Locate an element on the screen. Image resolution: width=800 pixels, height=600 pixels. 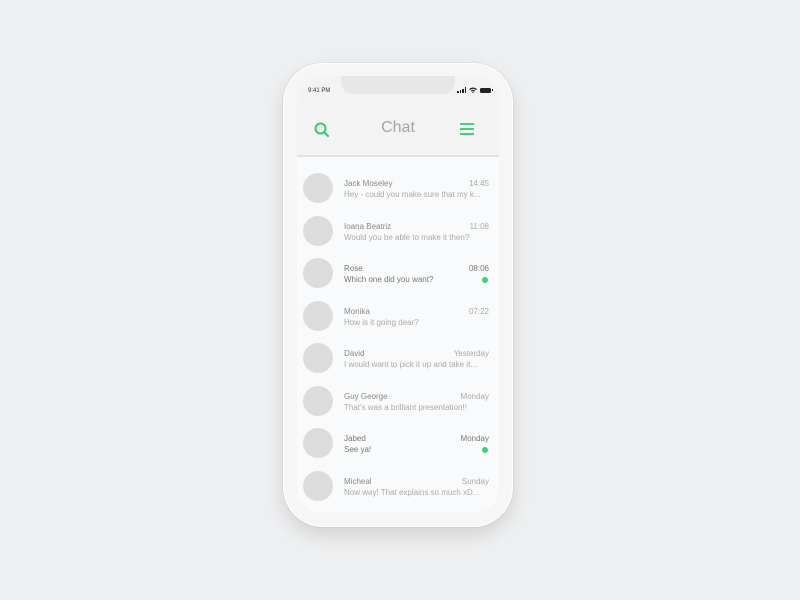
message-time: 11:08 is located at coordinates (479, 226).